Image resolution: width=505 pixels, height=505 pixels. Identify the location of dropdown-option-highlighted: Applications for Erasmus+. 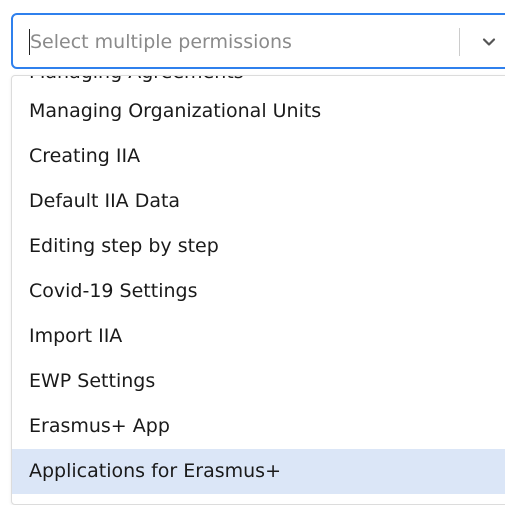
(258, 471).